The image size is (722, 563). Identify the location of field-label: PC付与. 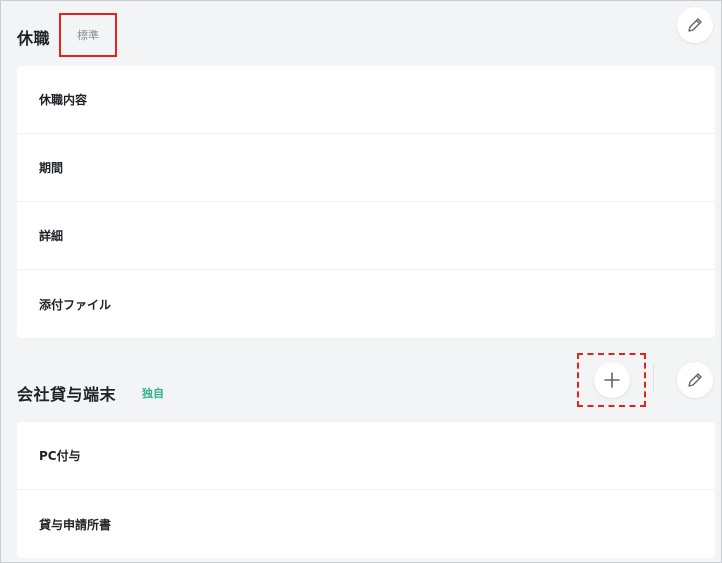
(60, 456).